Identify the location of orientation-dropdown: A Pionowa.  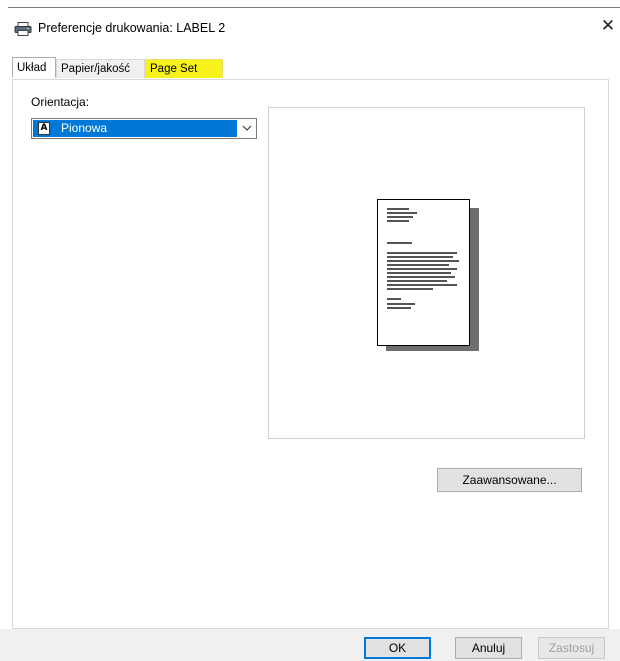
(144, 128).